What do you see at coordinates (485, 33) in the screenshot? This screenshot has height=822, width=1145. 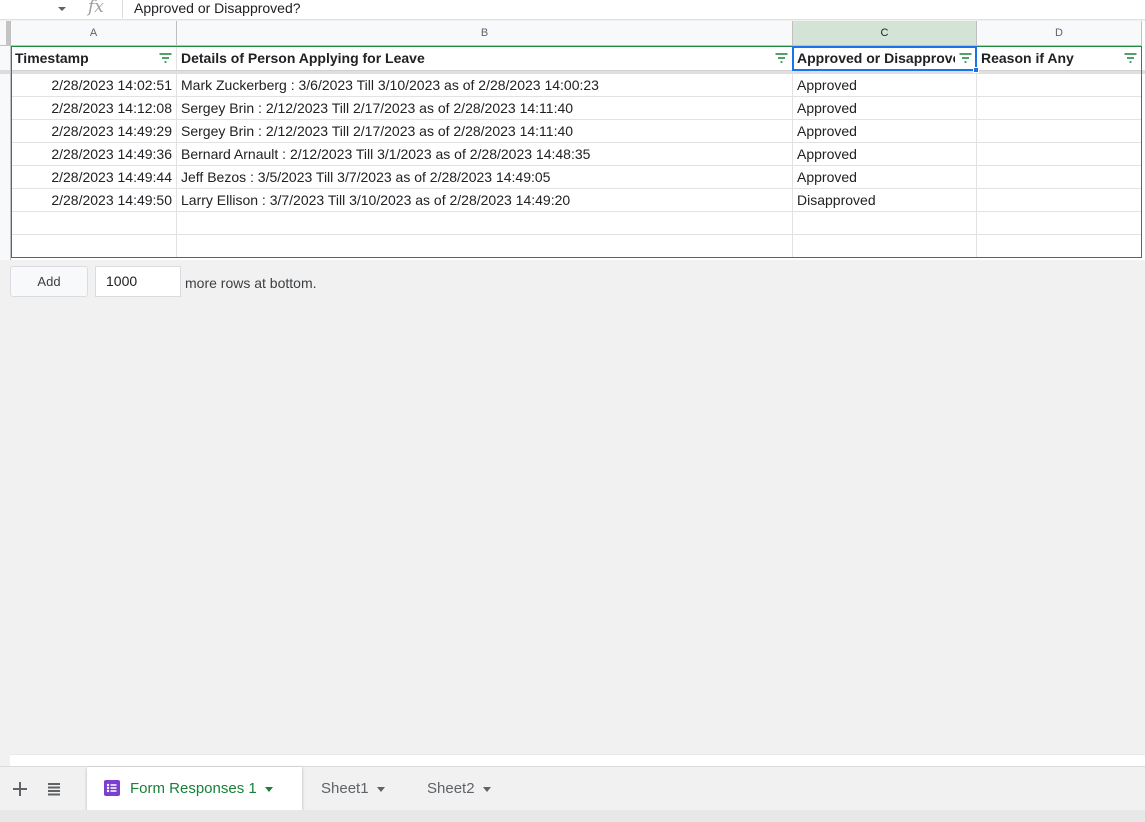 I see `column-header-b: B` at bounding box center [485, 33].